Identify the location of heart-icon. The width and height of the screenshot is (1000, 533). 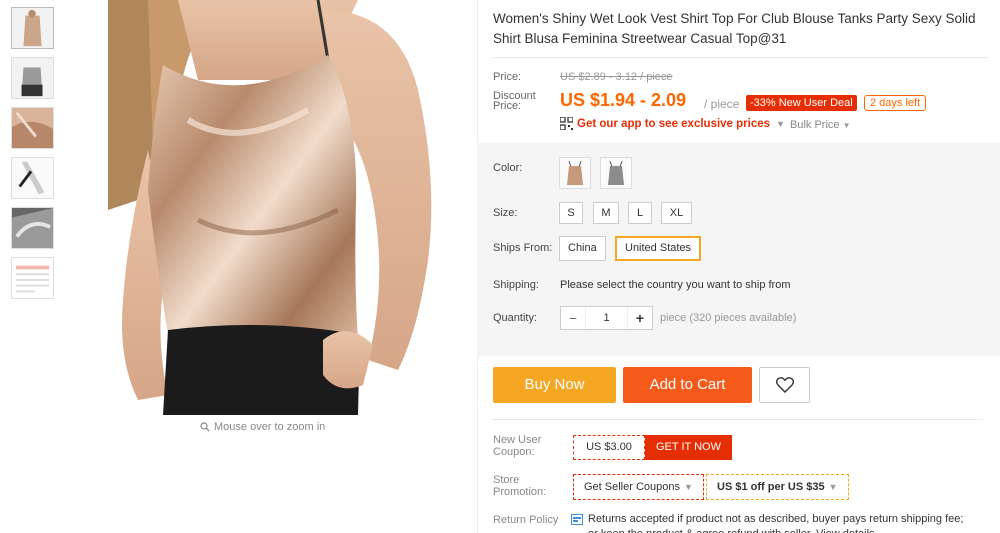
(784, 385).